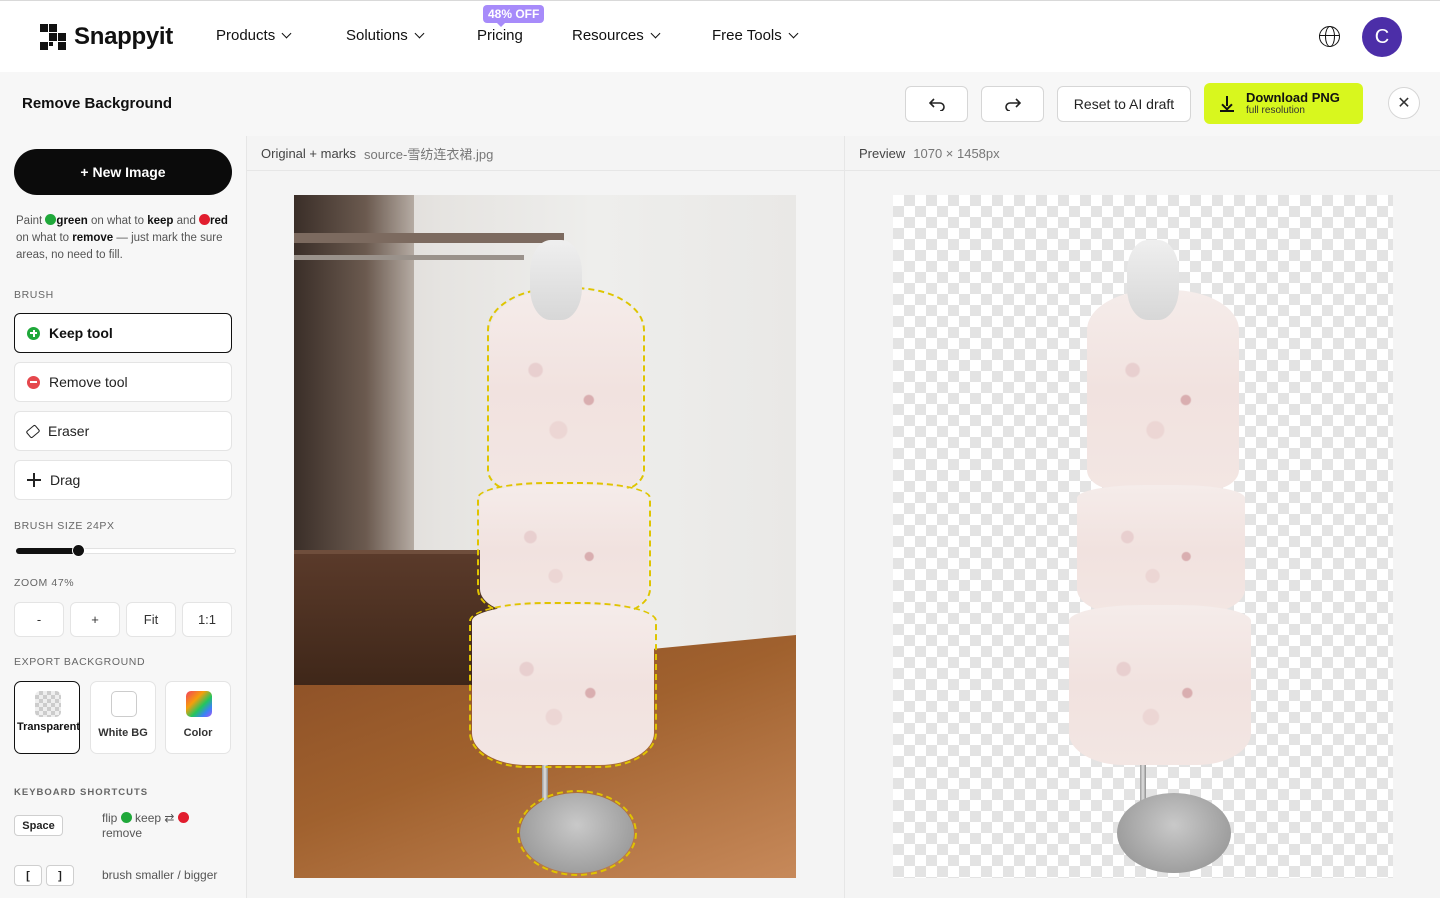 The image size is (1440, 898). Describe the element at coordinates (123, 172) in the screenshot. I see `new-image-button: + New Image` at that location.